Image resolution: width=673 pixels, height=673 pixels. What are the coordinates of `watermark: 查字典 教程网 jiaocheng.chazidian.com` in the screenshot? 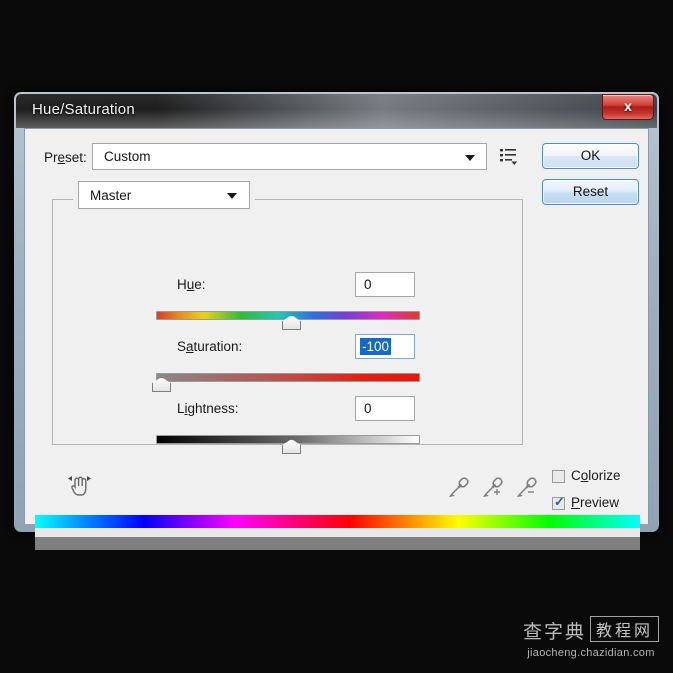 It's located at (591, 637).